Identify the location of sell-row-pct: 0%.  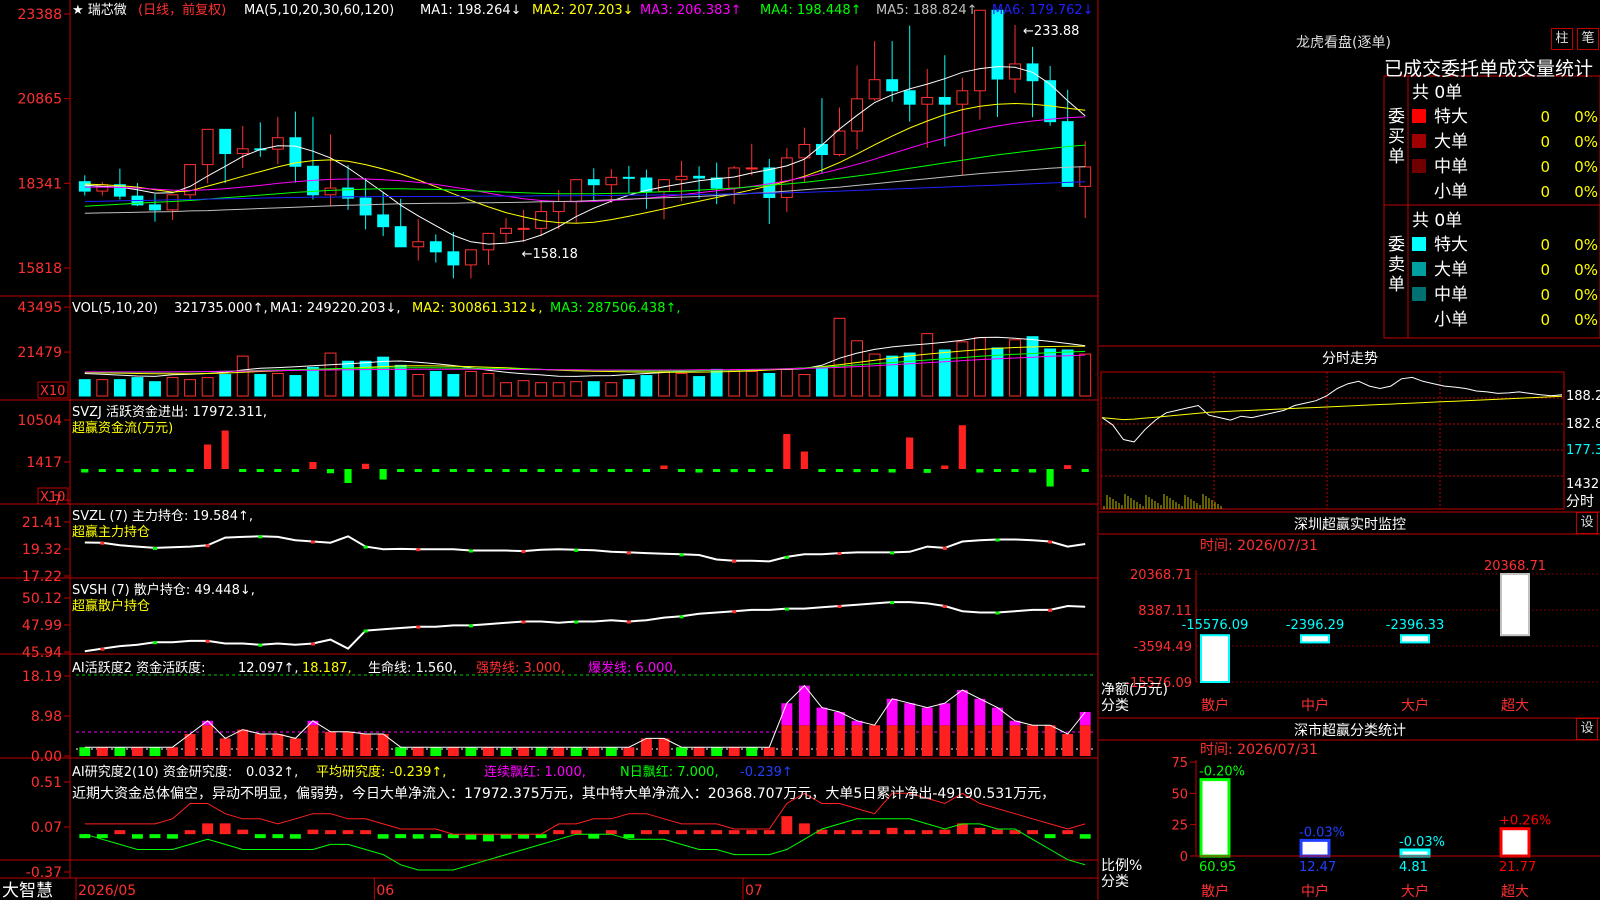
(1586, 270).